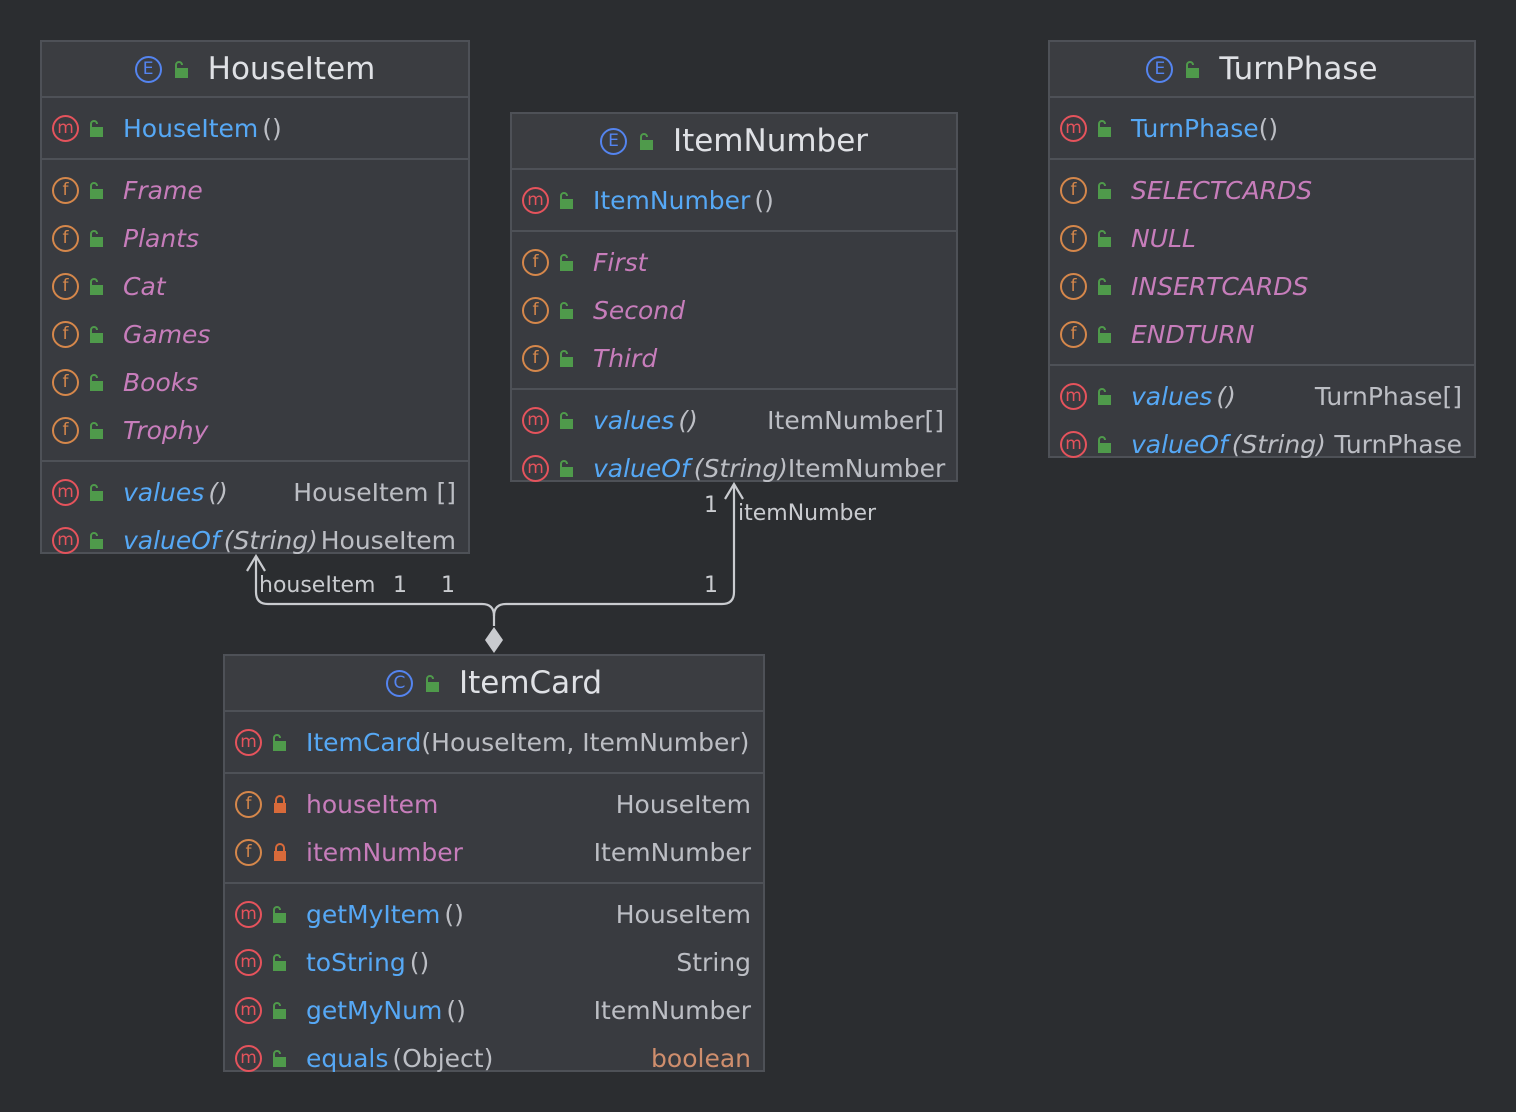  What do you see at coordinates (585, 742) in the screenshot?
I see `constructor-params: (HouseItem, ItemNumber)` at bounding box center [585, 742].